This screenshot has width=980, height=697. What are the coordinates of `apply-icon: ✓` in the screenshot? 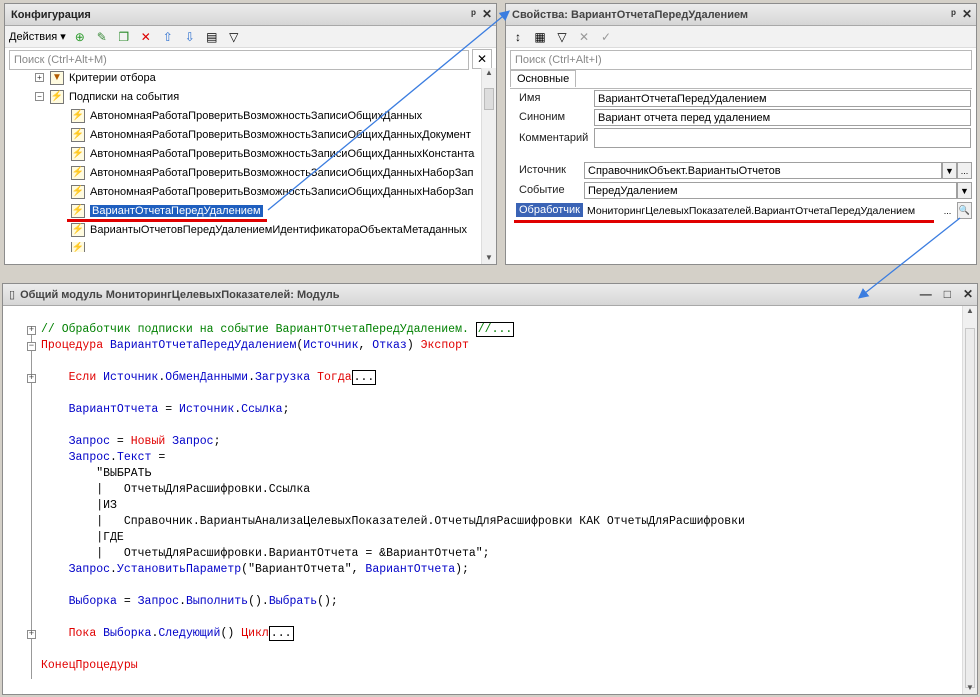 It's located at (606, 37).